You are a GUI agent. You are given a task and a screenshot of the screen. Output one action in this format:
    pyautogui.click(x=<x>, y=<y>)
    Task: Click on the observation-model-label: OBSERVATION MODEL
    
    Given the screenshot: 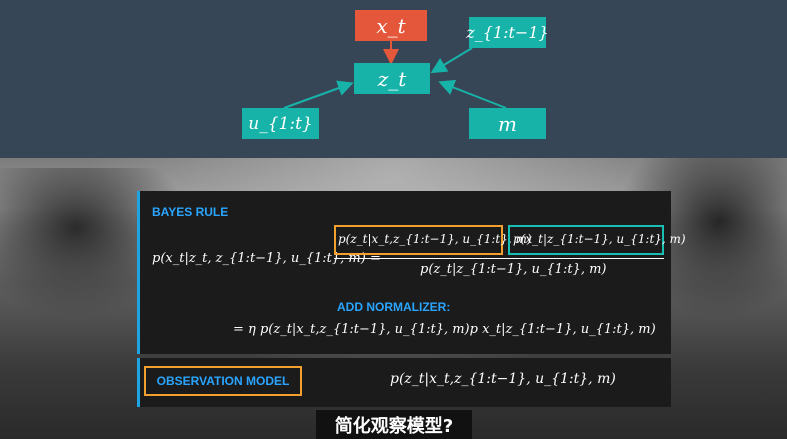 What is the action you would take?
    pyautogui.click(x=223, y=381)
    